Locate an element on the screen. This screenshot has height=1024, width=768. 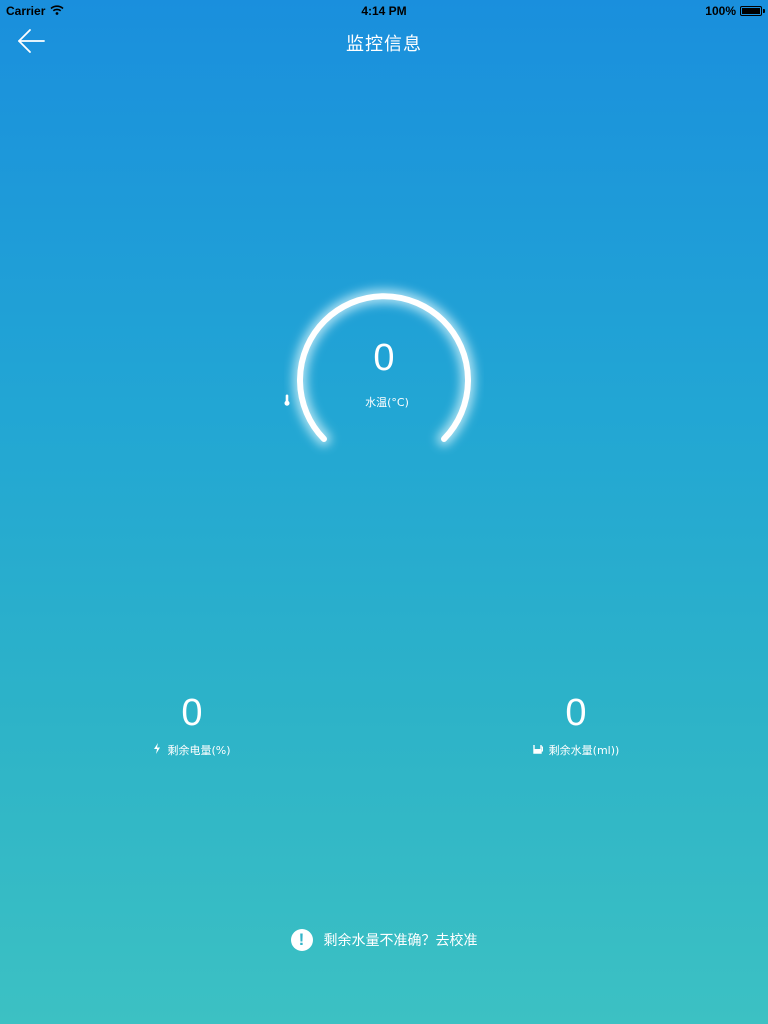
water-temperature-label-row: 水温(°C) is located at coordinates (384, 402).